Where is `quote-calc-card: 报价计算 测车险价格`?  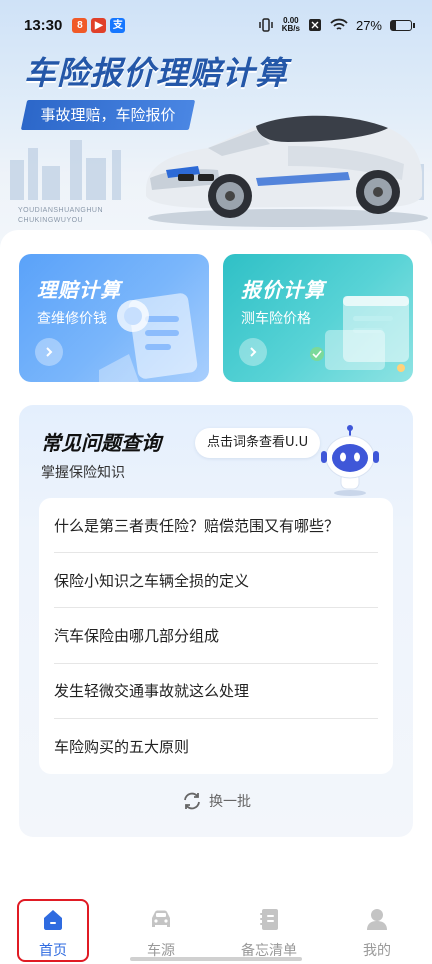 quote-calc-card: 报价计算 测车险价格 is located at coordinates (318, 318).